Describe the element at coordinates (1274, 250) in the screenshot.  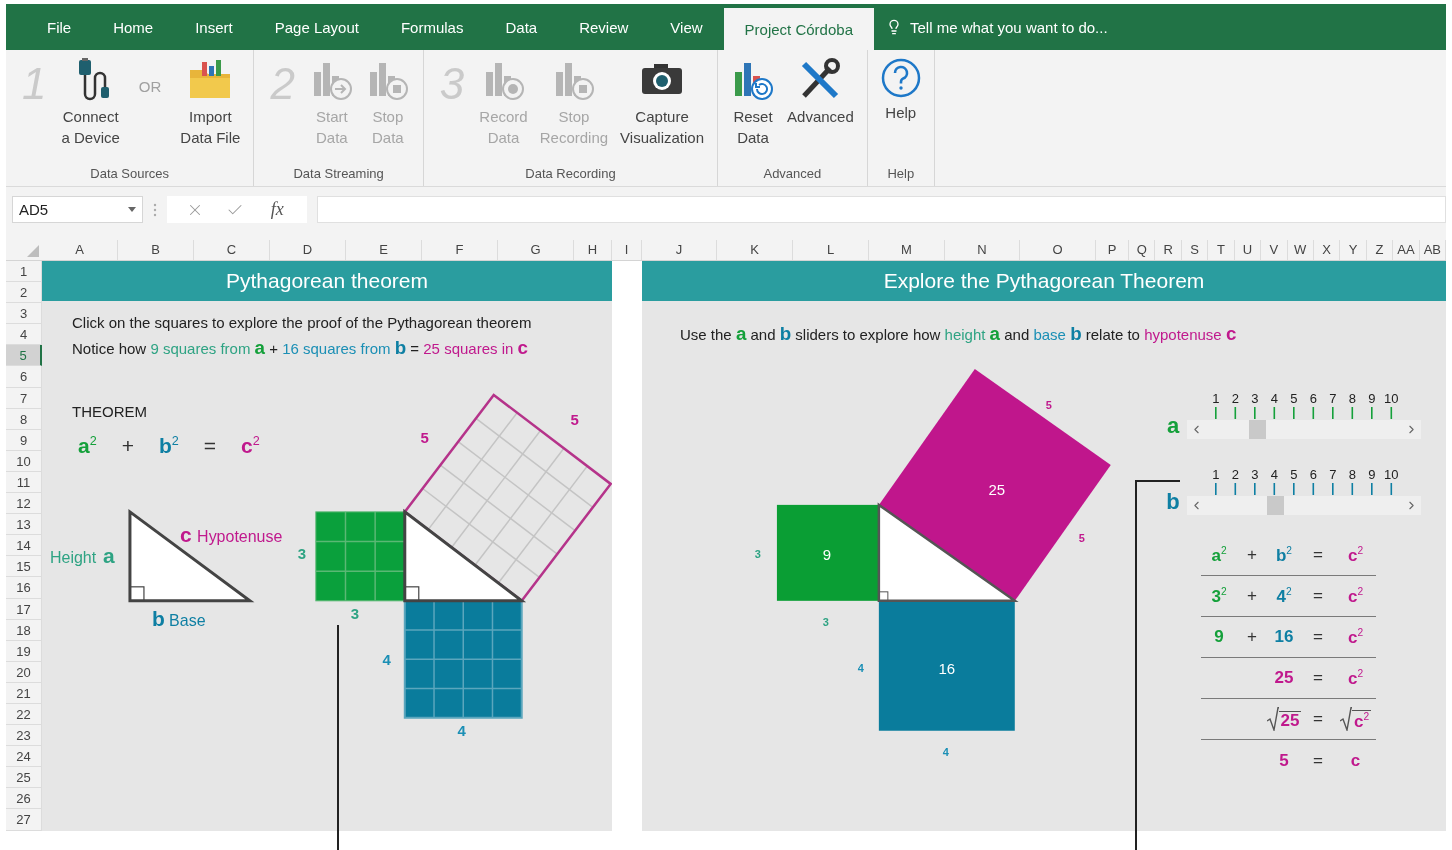
I see `column-header: V` at that location.